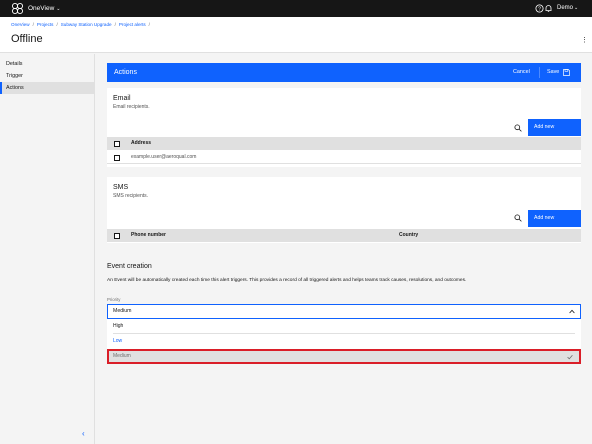 The height and width of the screenshot is (444, 592). What do you see at coordinates (141, 143) in the screenshot?
I see `column-header-address: Address` at bounding box center [141, 143].